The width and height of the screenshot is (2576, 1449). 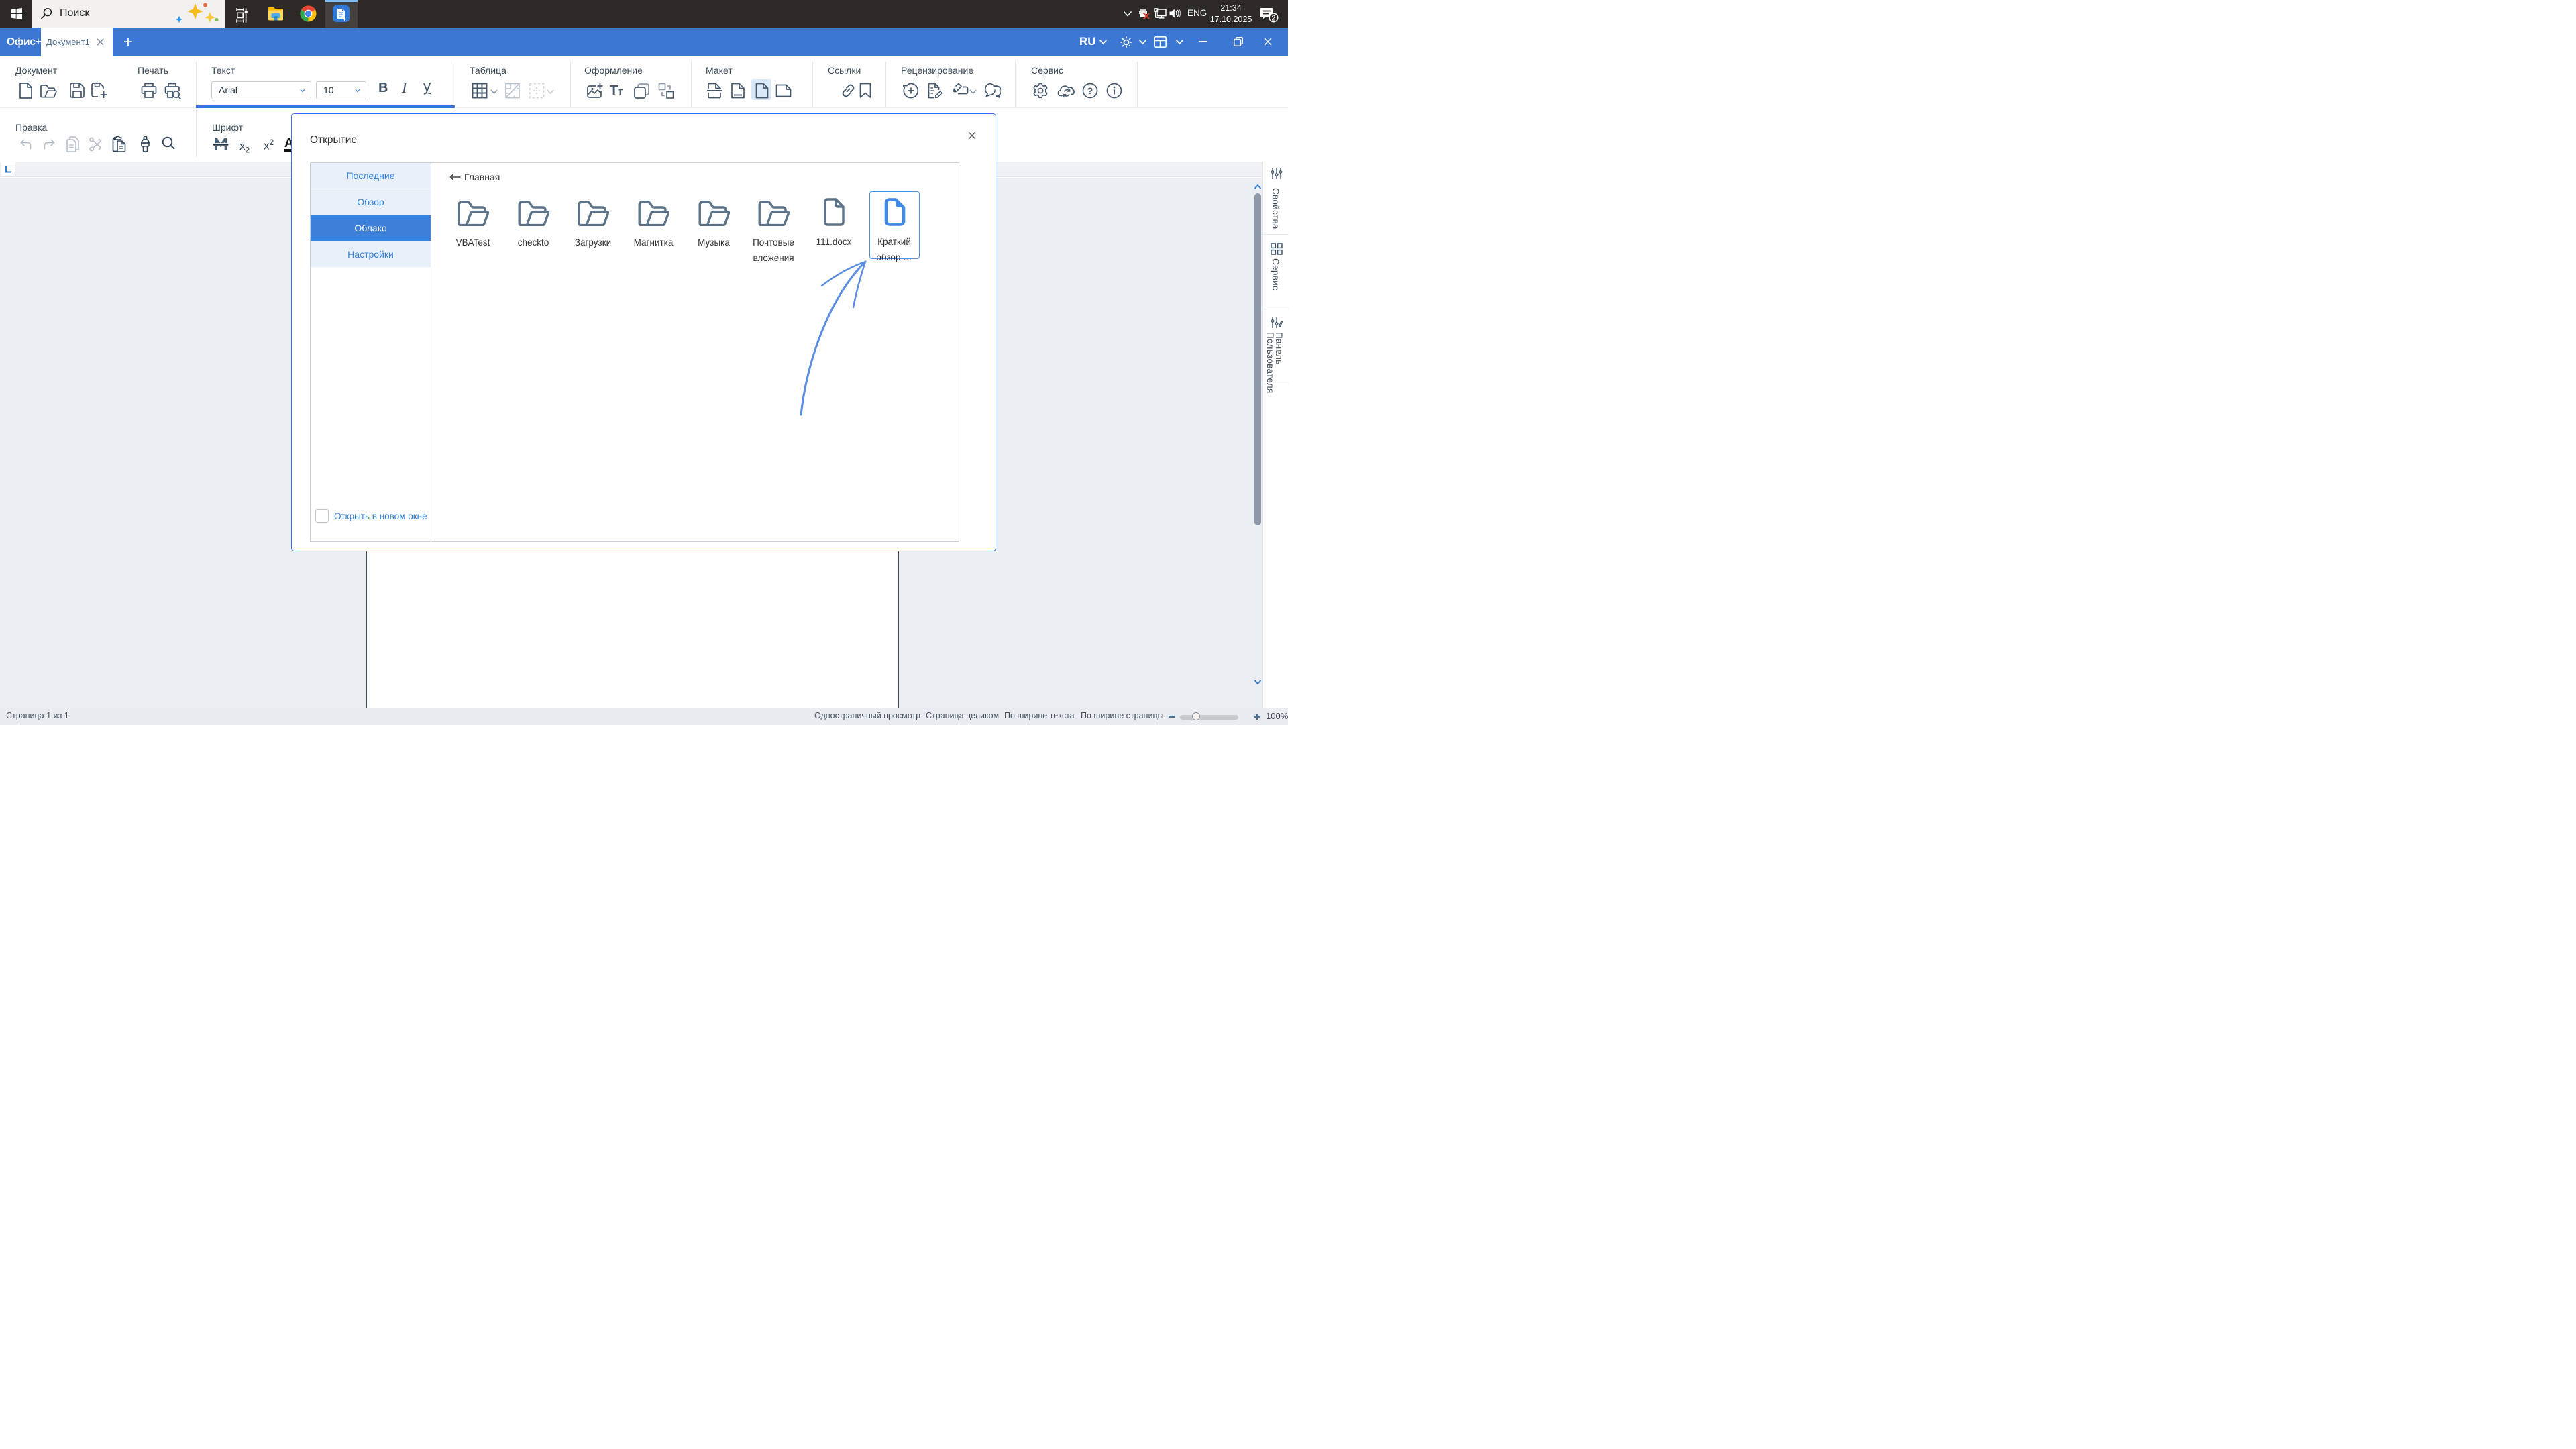 What do you see at coordinates (1273, 18) in the screenshot?
I see `svg-text: 2` at bounding box center [1273, 18].